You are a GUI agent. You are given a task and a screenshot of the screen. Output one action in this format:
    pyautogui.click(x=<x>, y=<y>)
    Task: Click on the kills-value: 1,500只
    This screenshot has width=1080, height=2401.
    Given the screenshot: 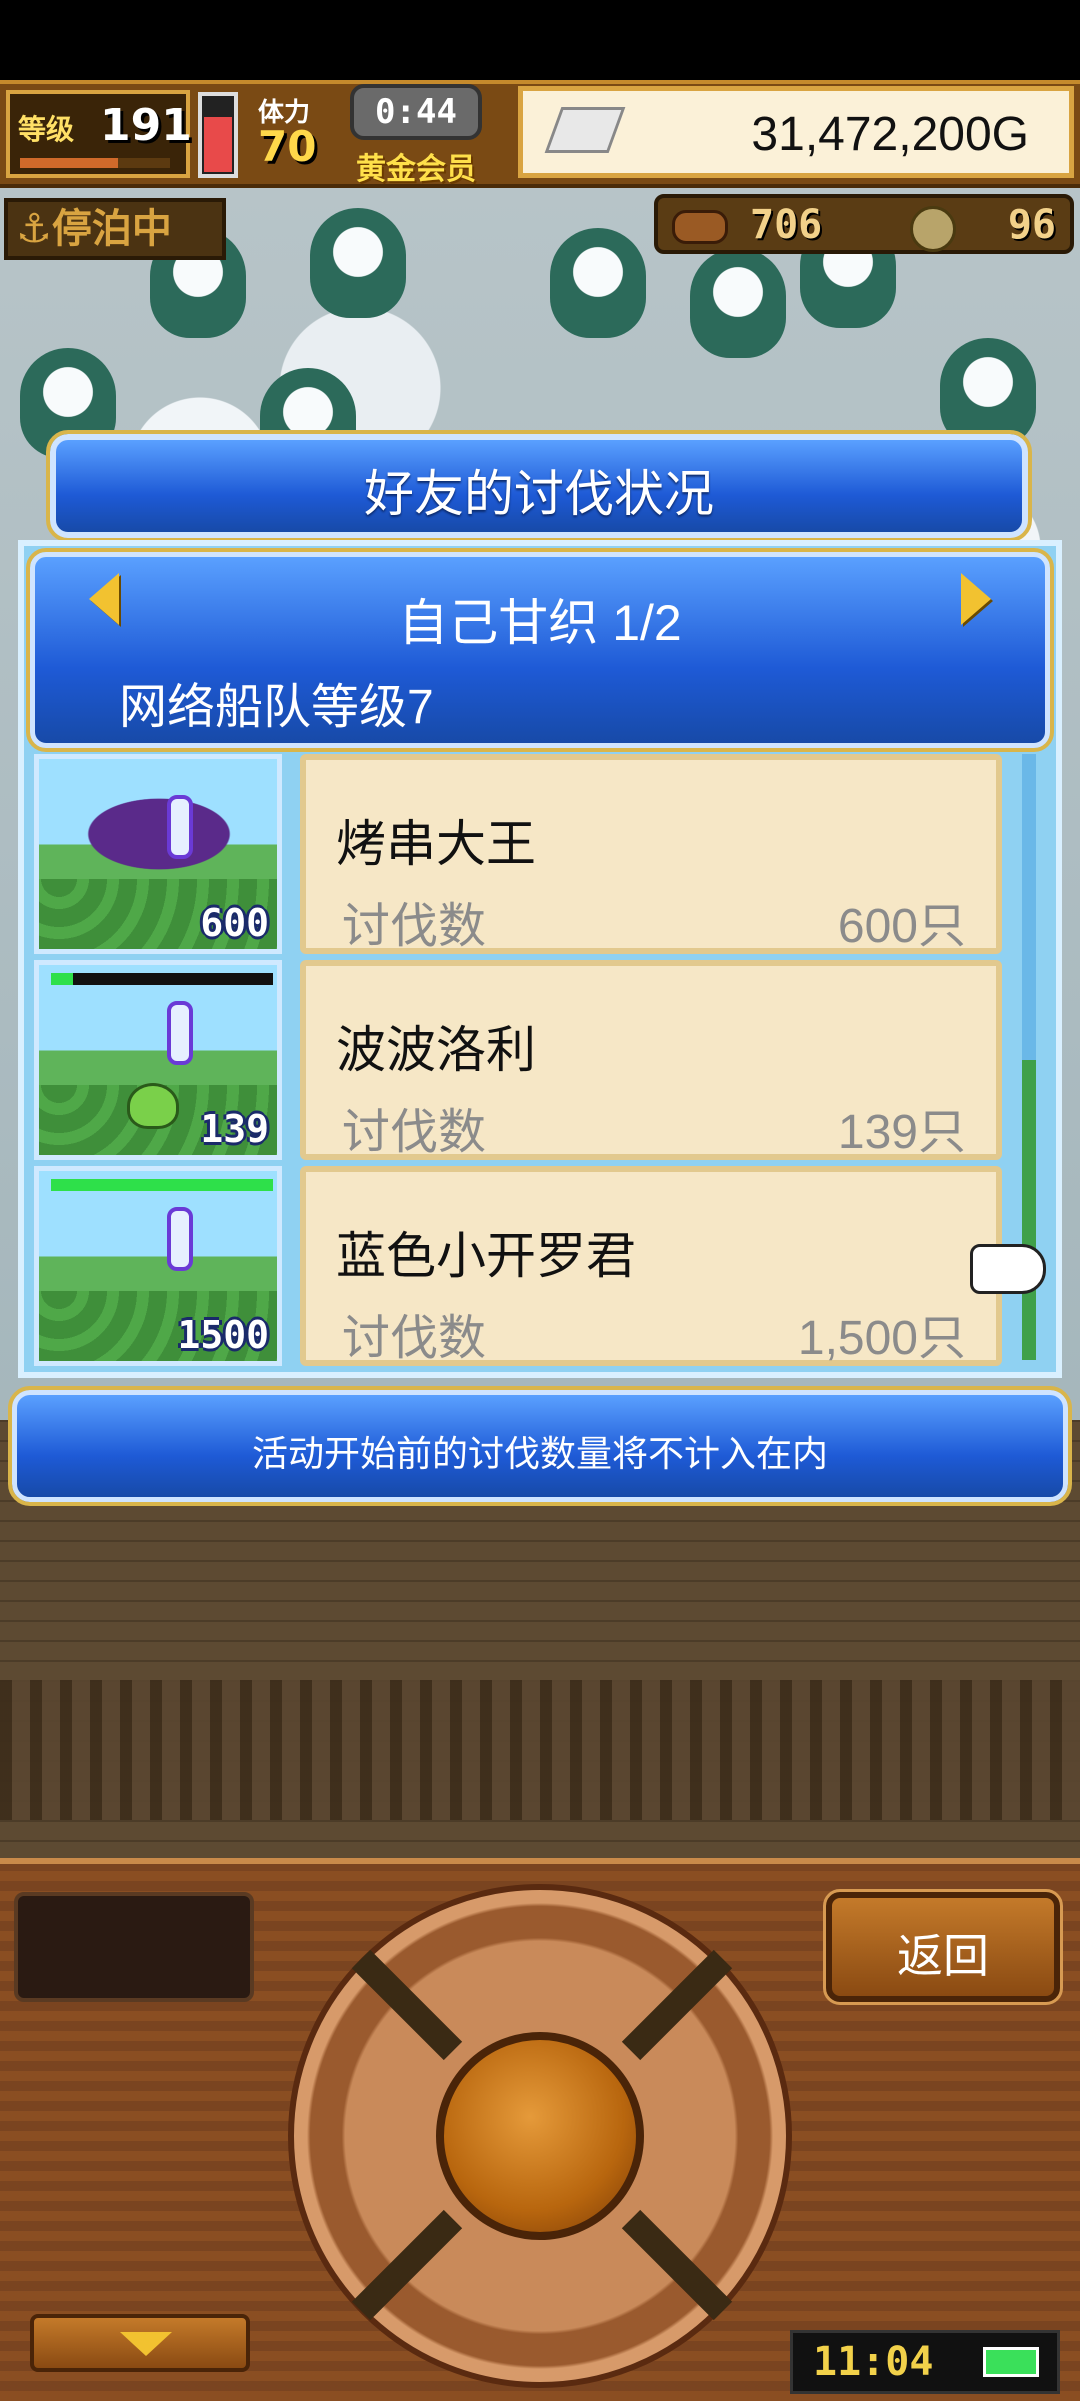 What is the action you would take?
    pyautogui.click(x=881, y=1338)
    